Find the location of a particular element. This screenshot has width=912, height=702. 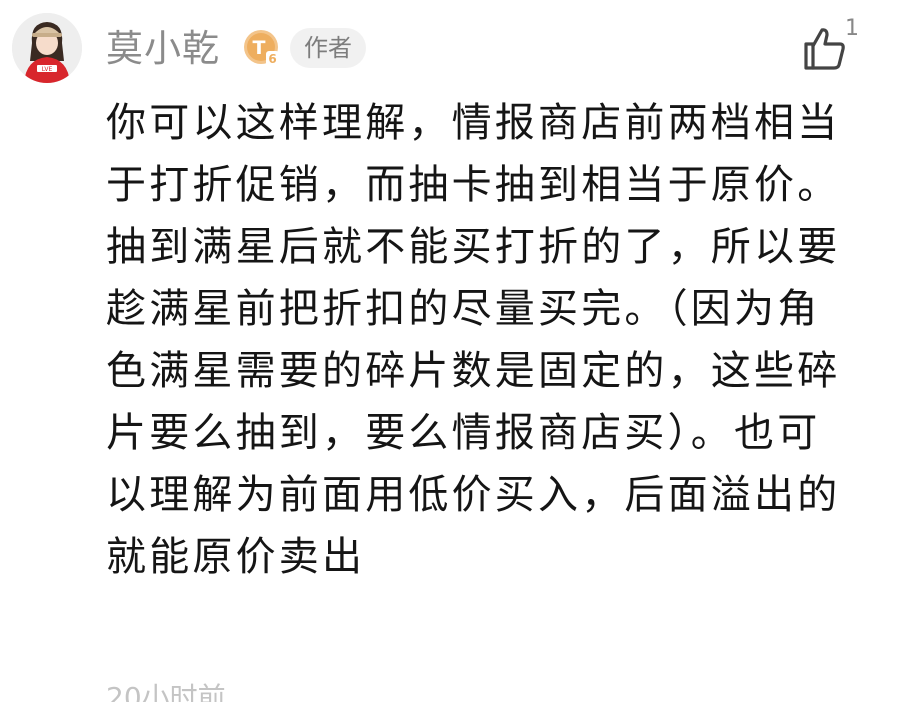

svg-text: T is located at coordinates (259, 48).